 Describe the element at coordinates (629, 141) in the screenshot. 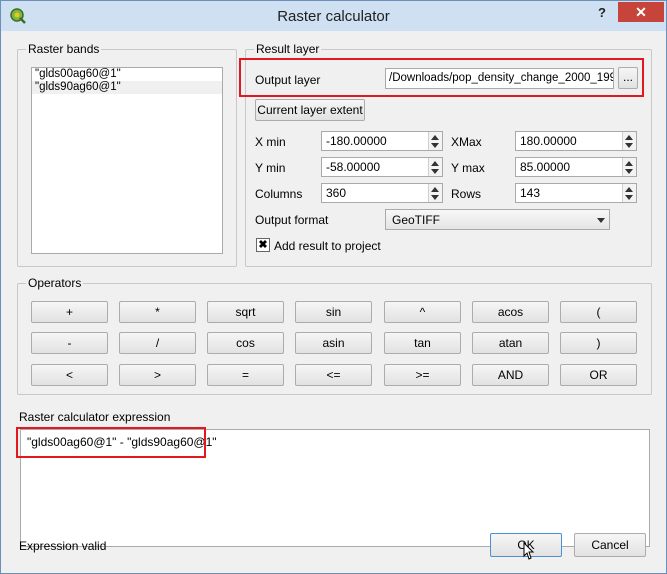

I see `xmax-stepper` at that location.